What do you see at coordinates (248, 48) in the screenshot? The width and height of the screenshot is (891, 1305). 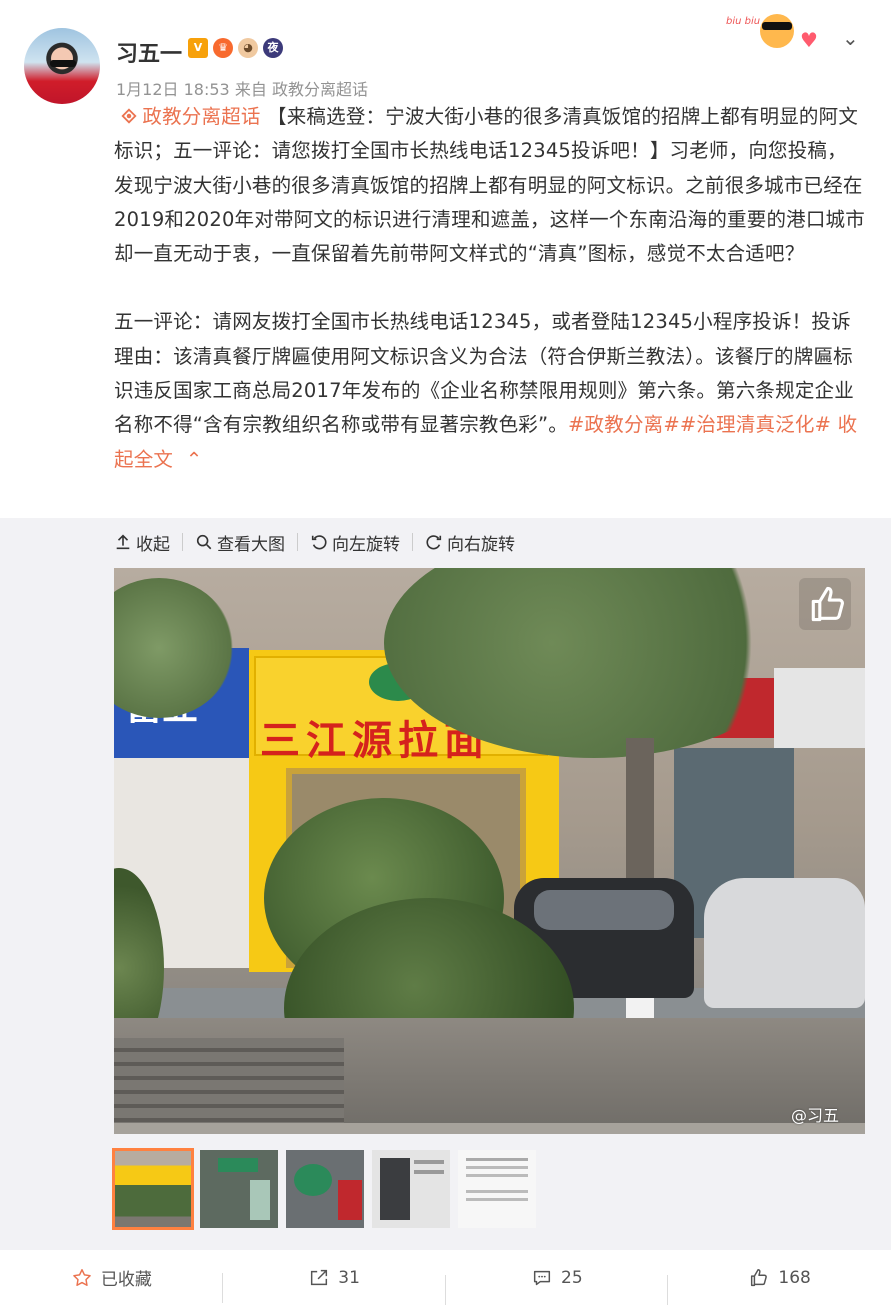 I see `pet-badge-icon: ◕` at bounding box center [248, 48].